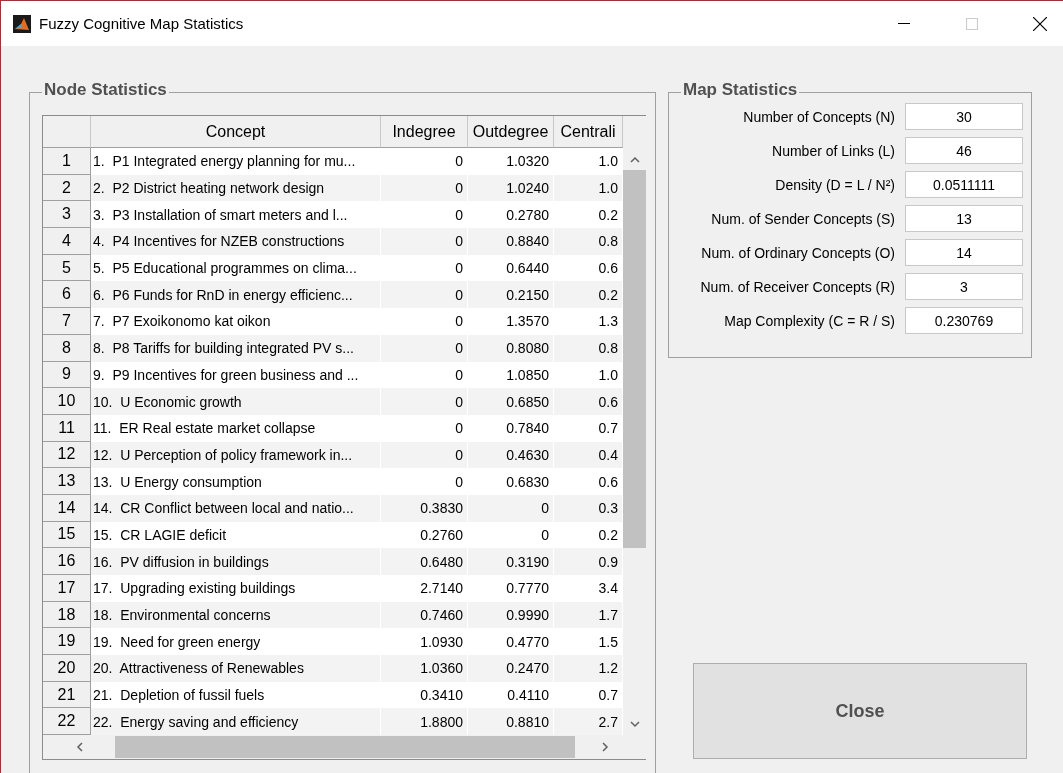 Image resolution: width=1063 pixels, height=773 pixels. Describe the element at coordinates (511, 721) in the screenshot. I see `table-cell: 0.8810` at that location.